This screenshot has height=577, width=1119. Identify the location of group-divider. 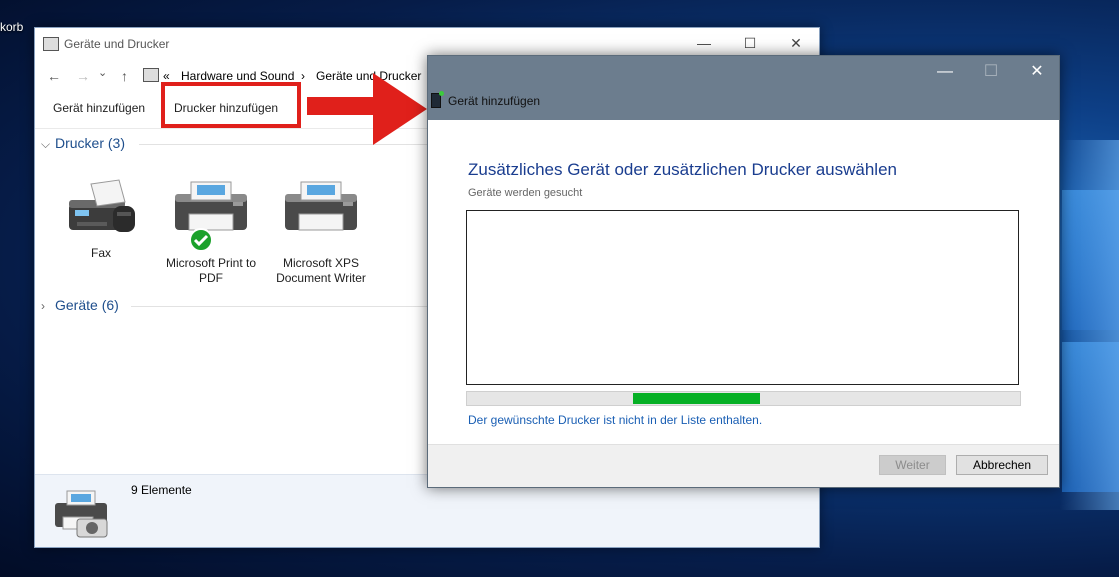
(281, 306).